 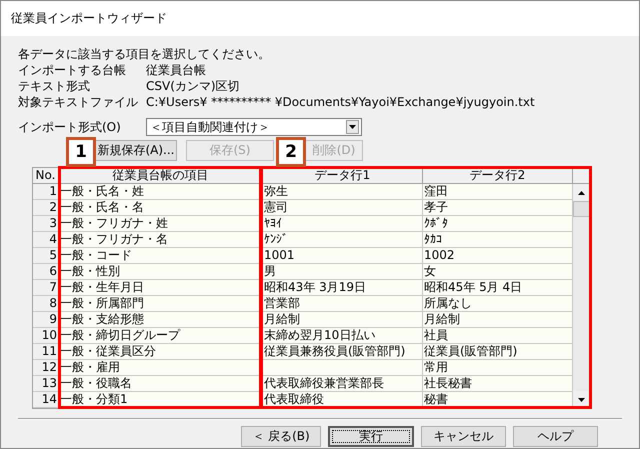 What do you see at coordinates (581, 192) in the screenshot?
I see `scroll-up-icon` at bounding box center [581, 192].